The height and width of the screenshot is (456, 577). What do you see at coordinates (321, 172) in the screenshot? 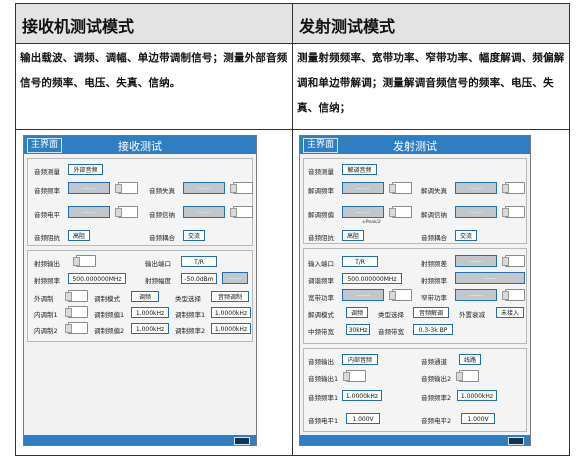
I see `audio-measure-label: 音频测量` at bounding box center [321, 172].